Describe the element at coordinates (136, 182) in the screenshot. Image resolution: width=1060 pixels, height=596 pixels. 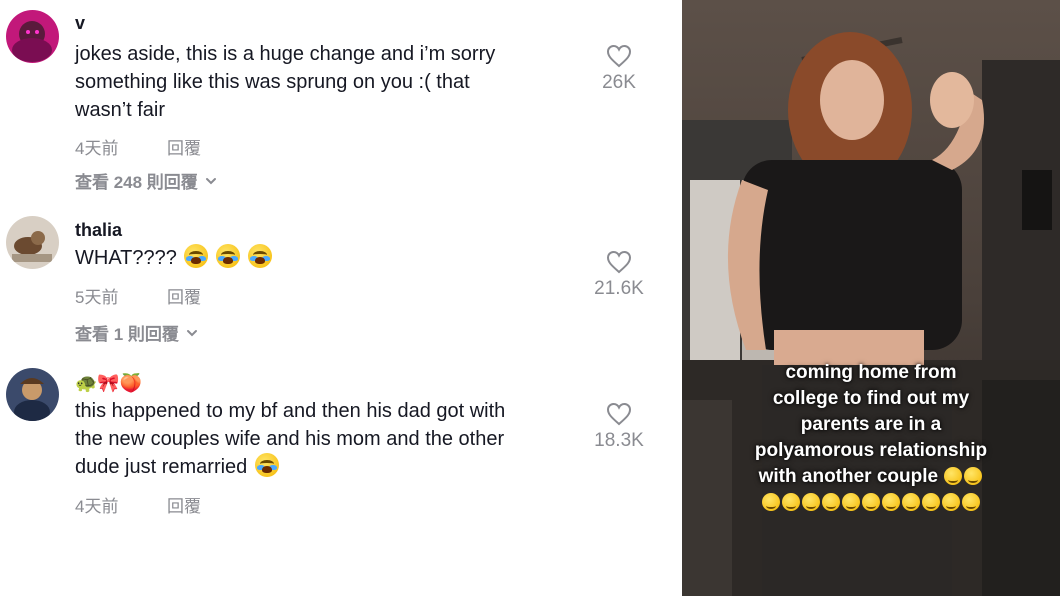
I see `view-replies-label: 查看 248 則回覆` at that location.